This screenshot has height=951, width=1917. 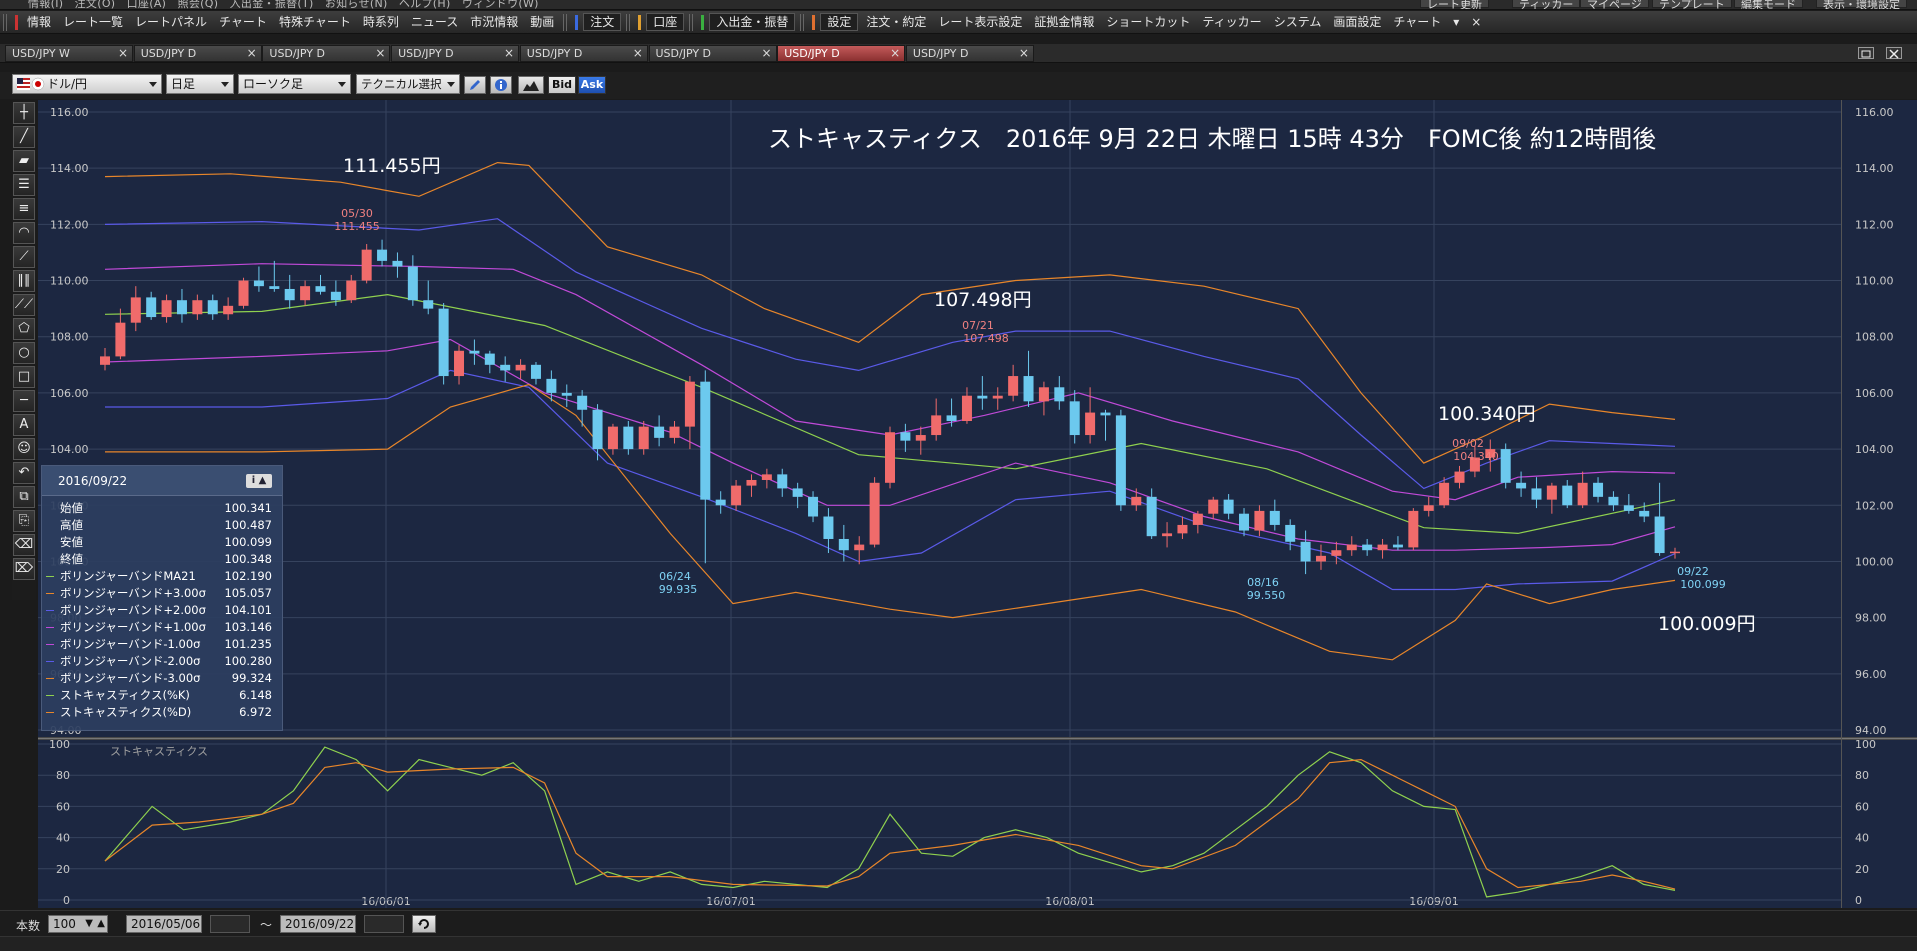 I want to click on chevron-up-icon: ▲, so click(x=101, y=924).